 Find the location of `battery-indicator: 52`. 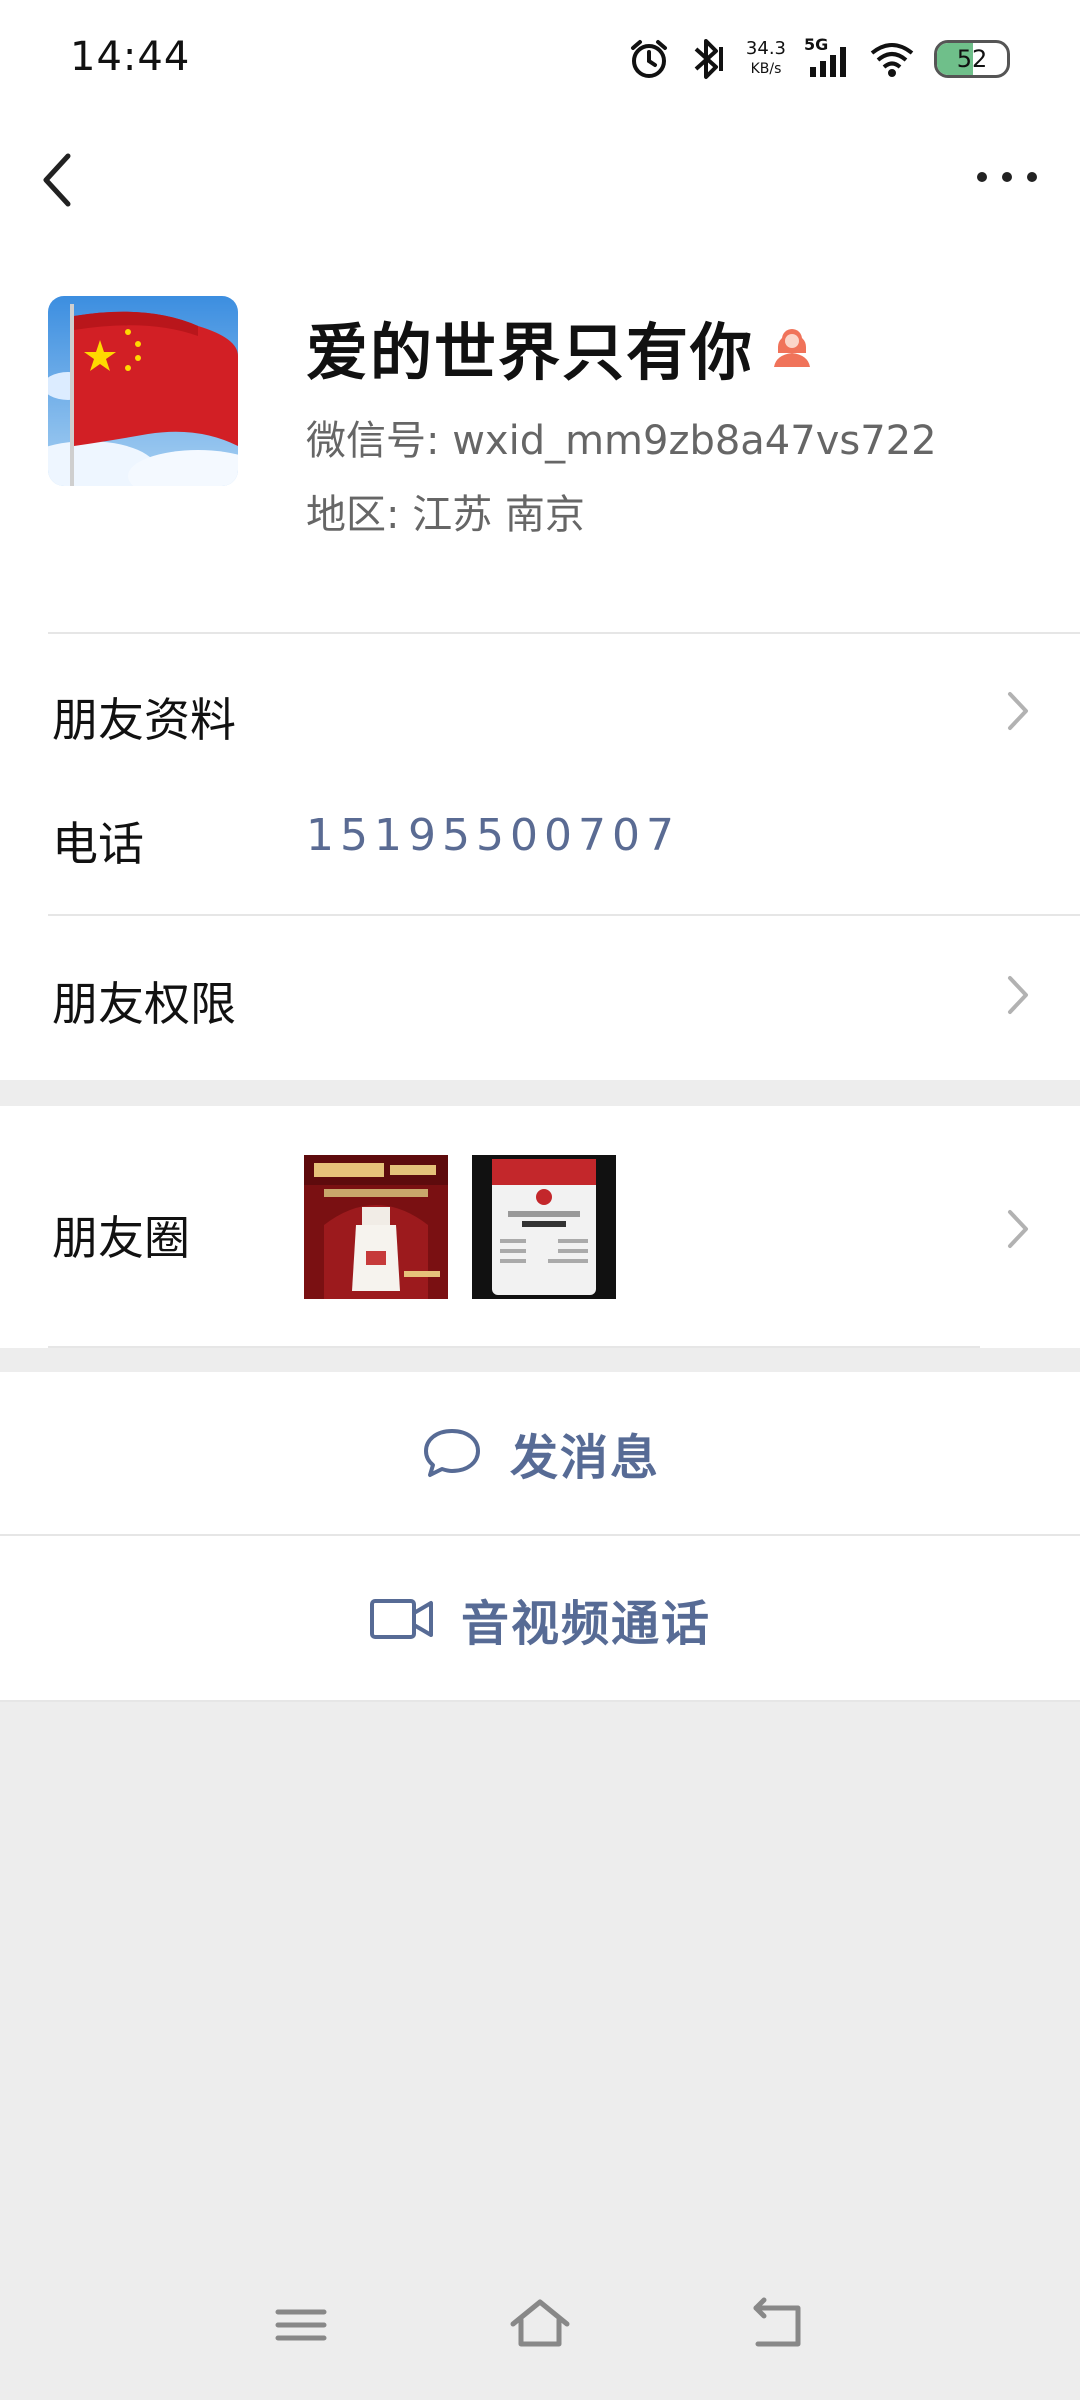

battery-indicator: 52 is located at coordinates (972, 59).